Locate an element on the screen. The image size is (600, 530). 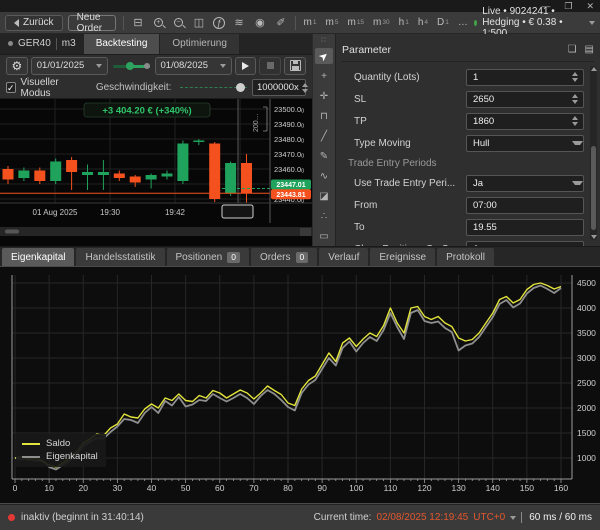
zoom-in-icon: + is located at coordinates (158, 22).